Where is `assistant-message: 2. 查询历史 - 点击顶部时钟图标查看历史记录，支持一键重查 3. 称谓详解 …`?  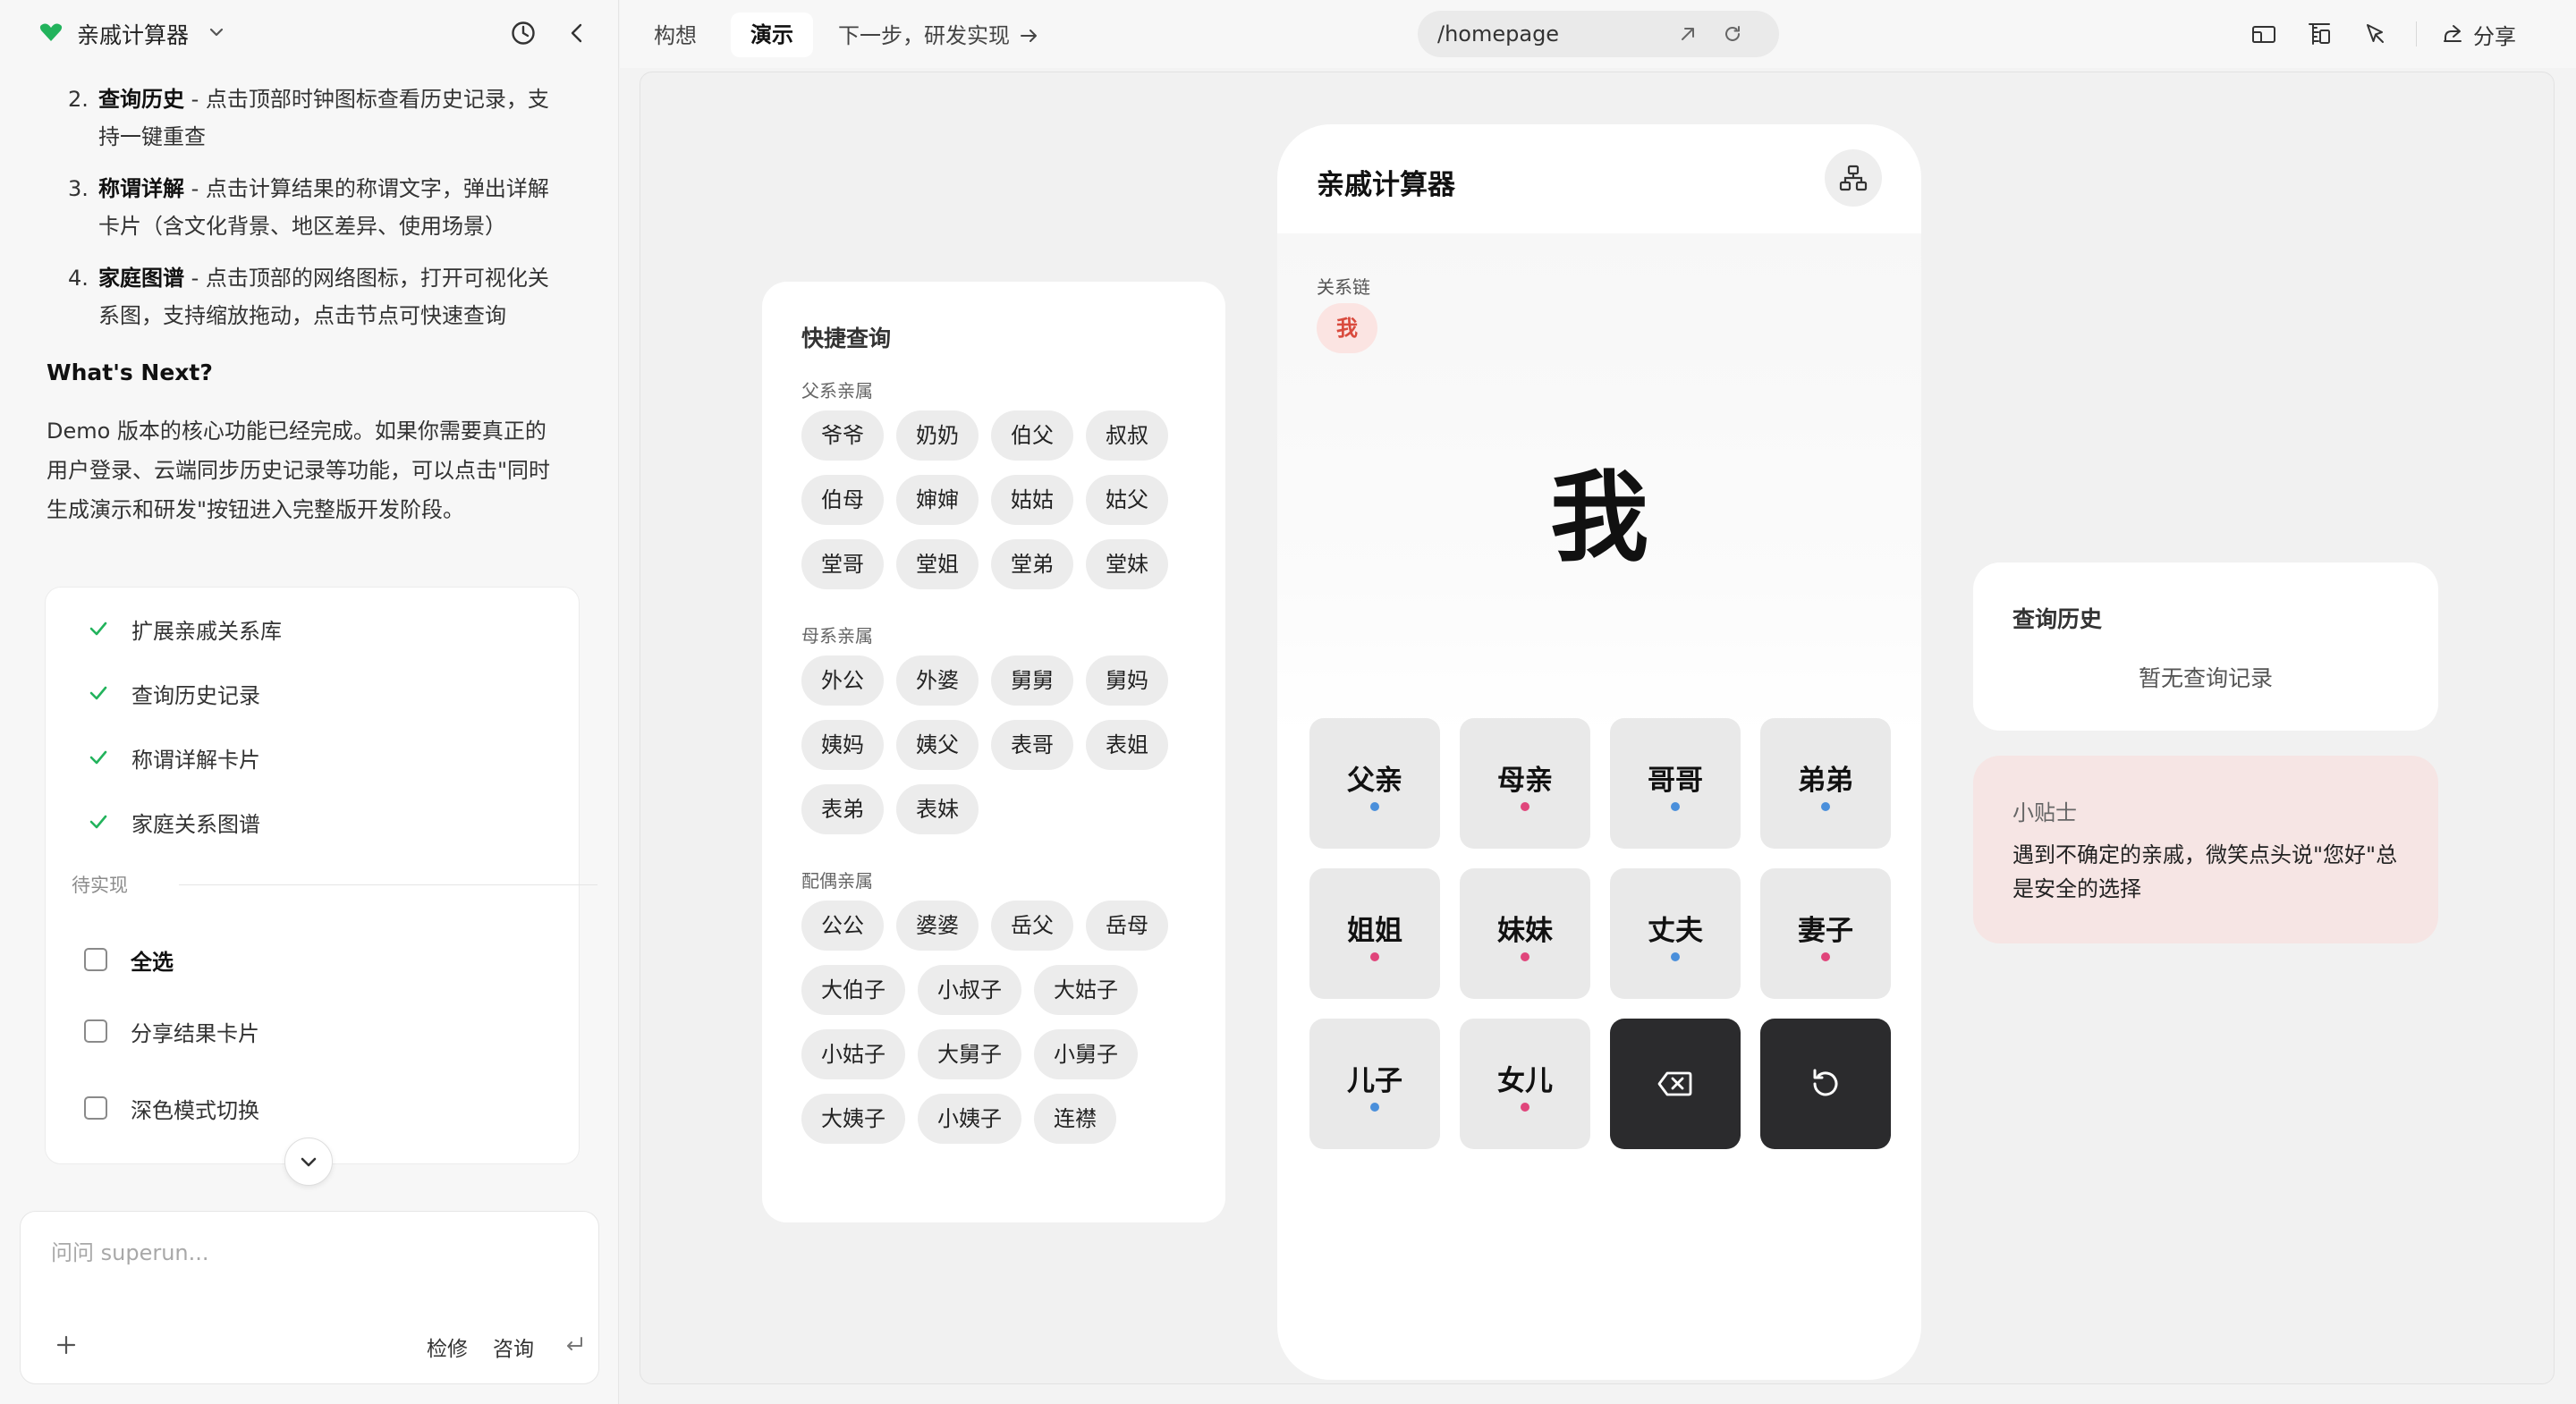
assistant-message: 2. 查询历史 - 点击顶部时钟图标查看历史记录，支持一键重查 3. 称谓详解 … is located at coordinates (306, 305).